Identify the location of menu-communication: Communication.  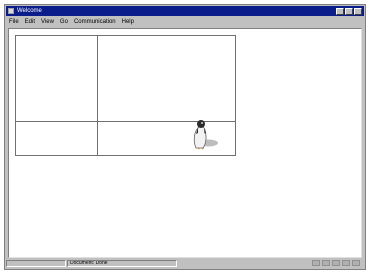
(95, 22).